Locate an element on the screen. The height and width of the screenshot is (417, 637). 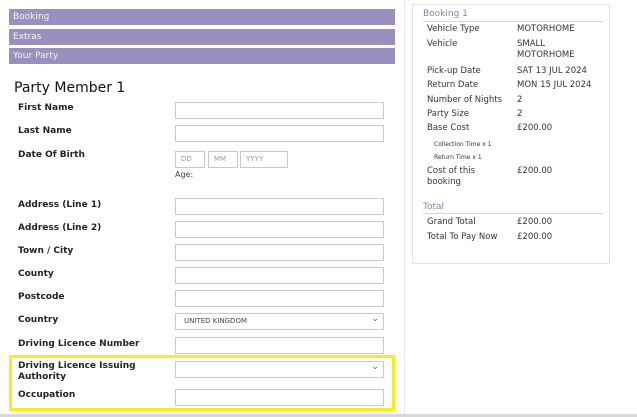
dob-day-input: DD is located at coordinates (190, 159).